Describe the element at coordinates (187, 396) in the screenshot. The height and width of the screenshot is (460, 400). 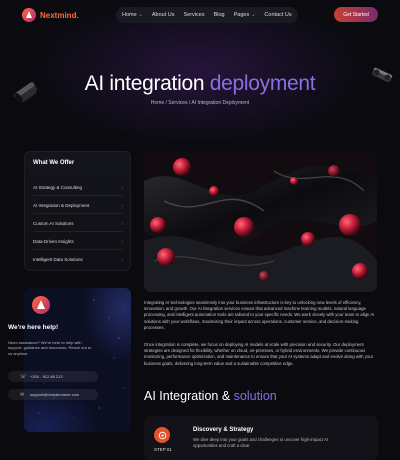
I see `section-title-main: AI Integration &` at that location.